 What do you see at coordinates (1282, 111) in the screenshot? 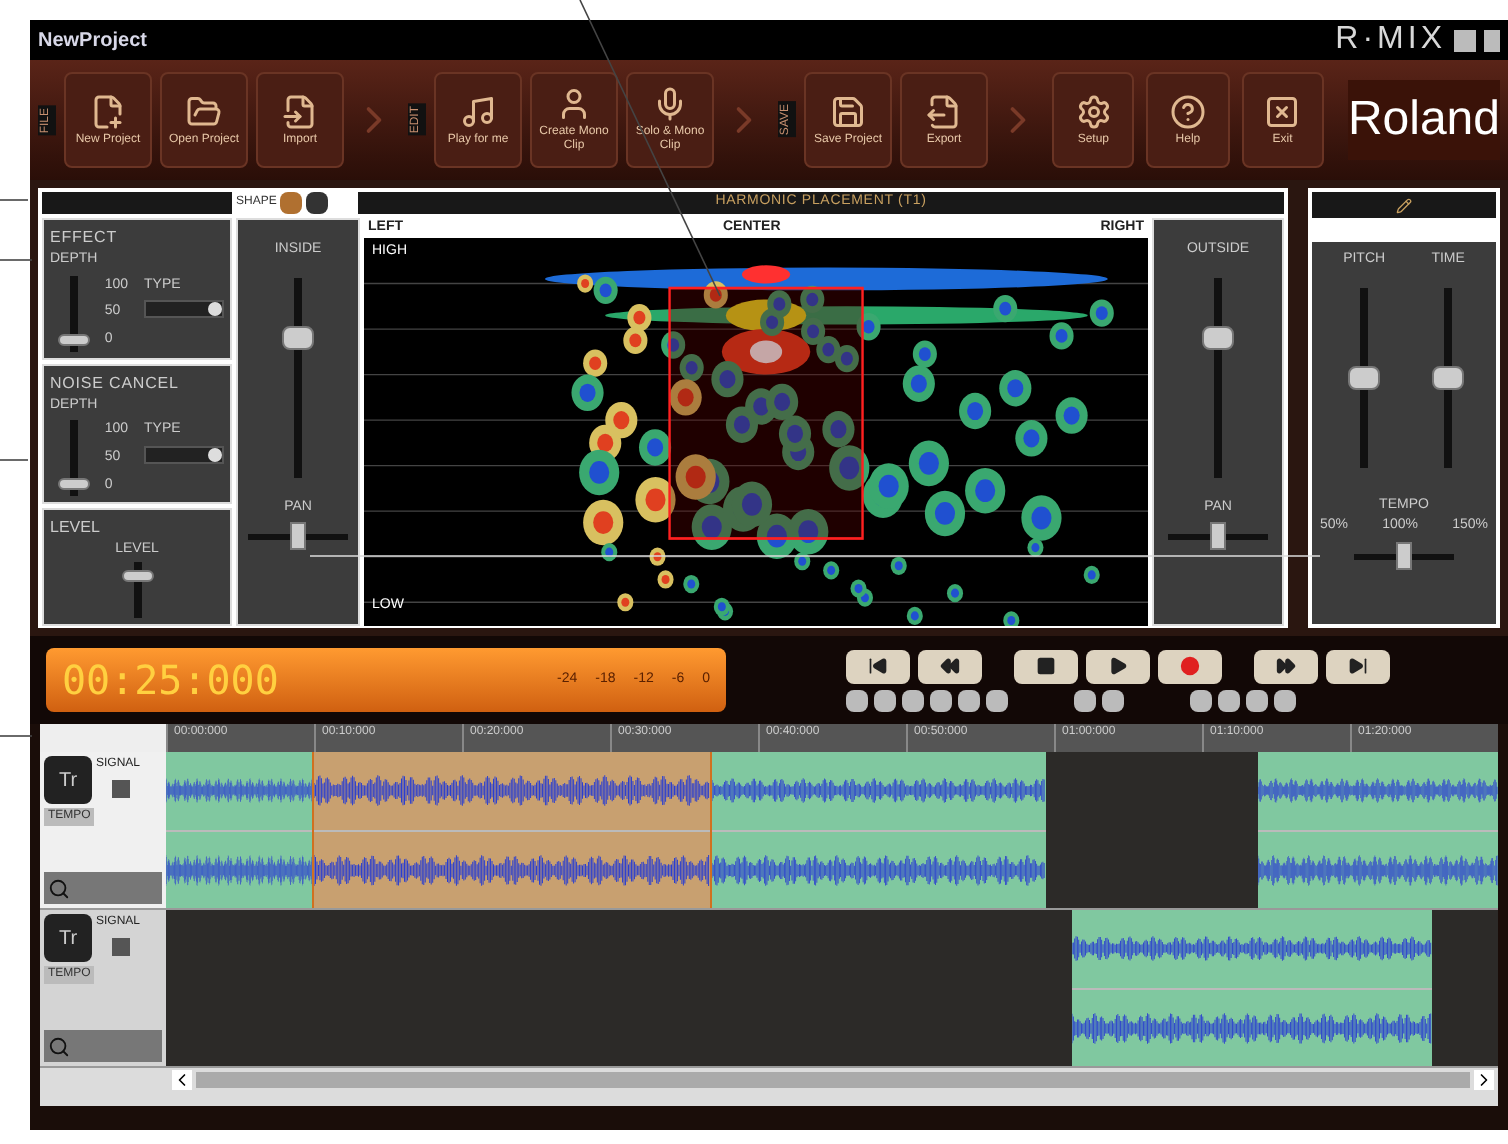
I see `exit-icon` at bounding box center [1282, 111].